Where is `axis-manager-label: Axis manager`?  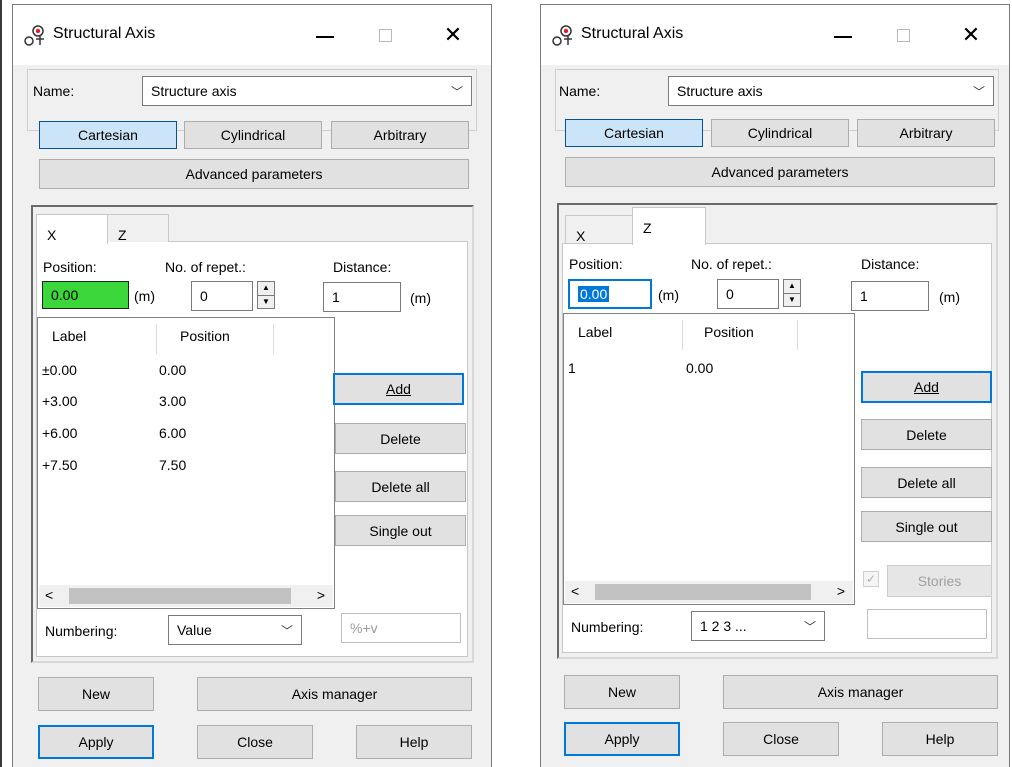
axis-manager-label: Axis manager is located at coordinates (860, 692).